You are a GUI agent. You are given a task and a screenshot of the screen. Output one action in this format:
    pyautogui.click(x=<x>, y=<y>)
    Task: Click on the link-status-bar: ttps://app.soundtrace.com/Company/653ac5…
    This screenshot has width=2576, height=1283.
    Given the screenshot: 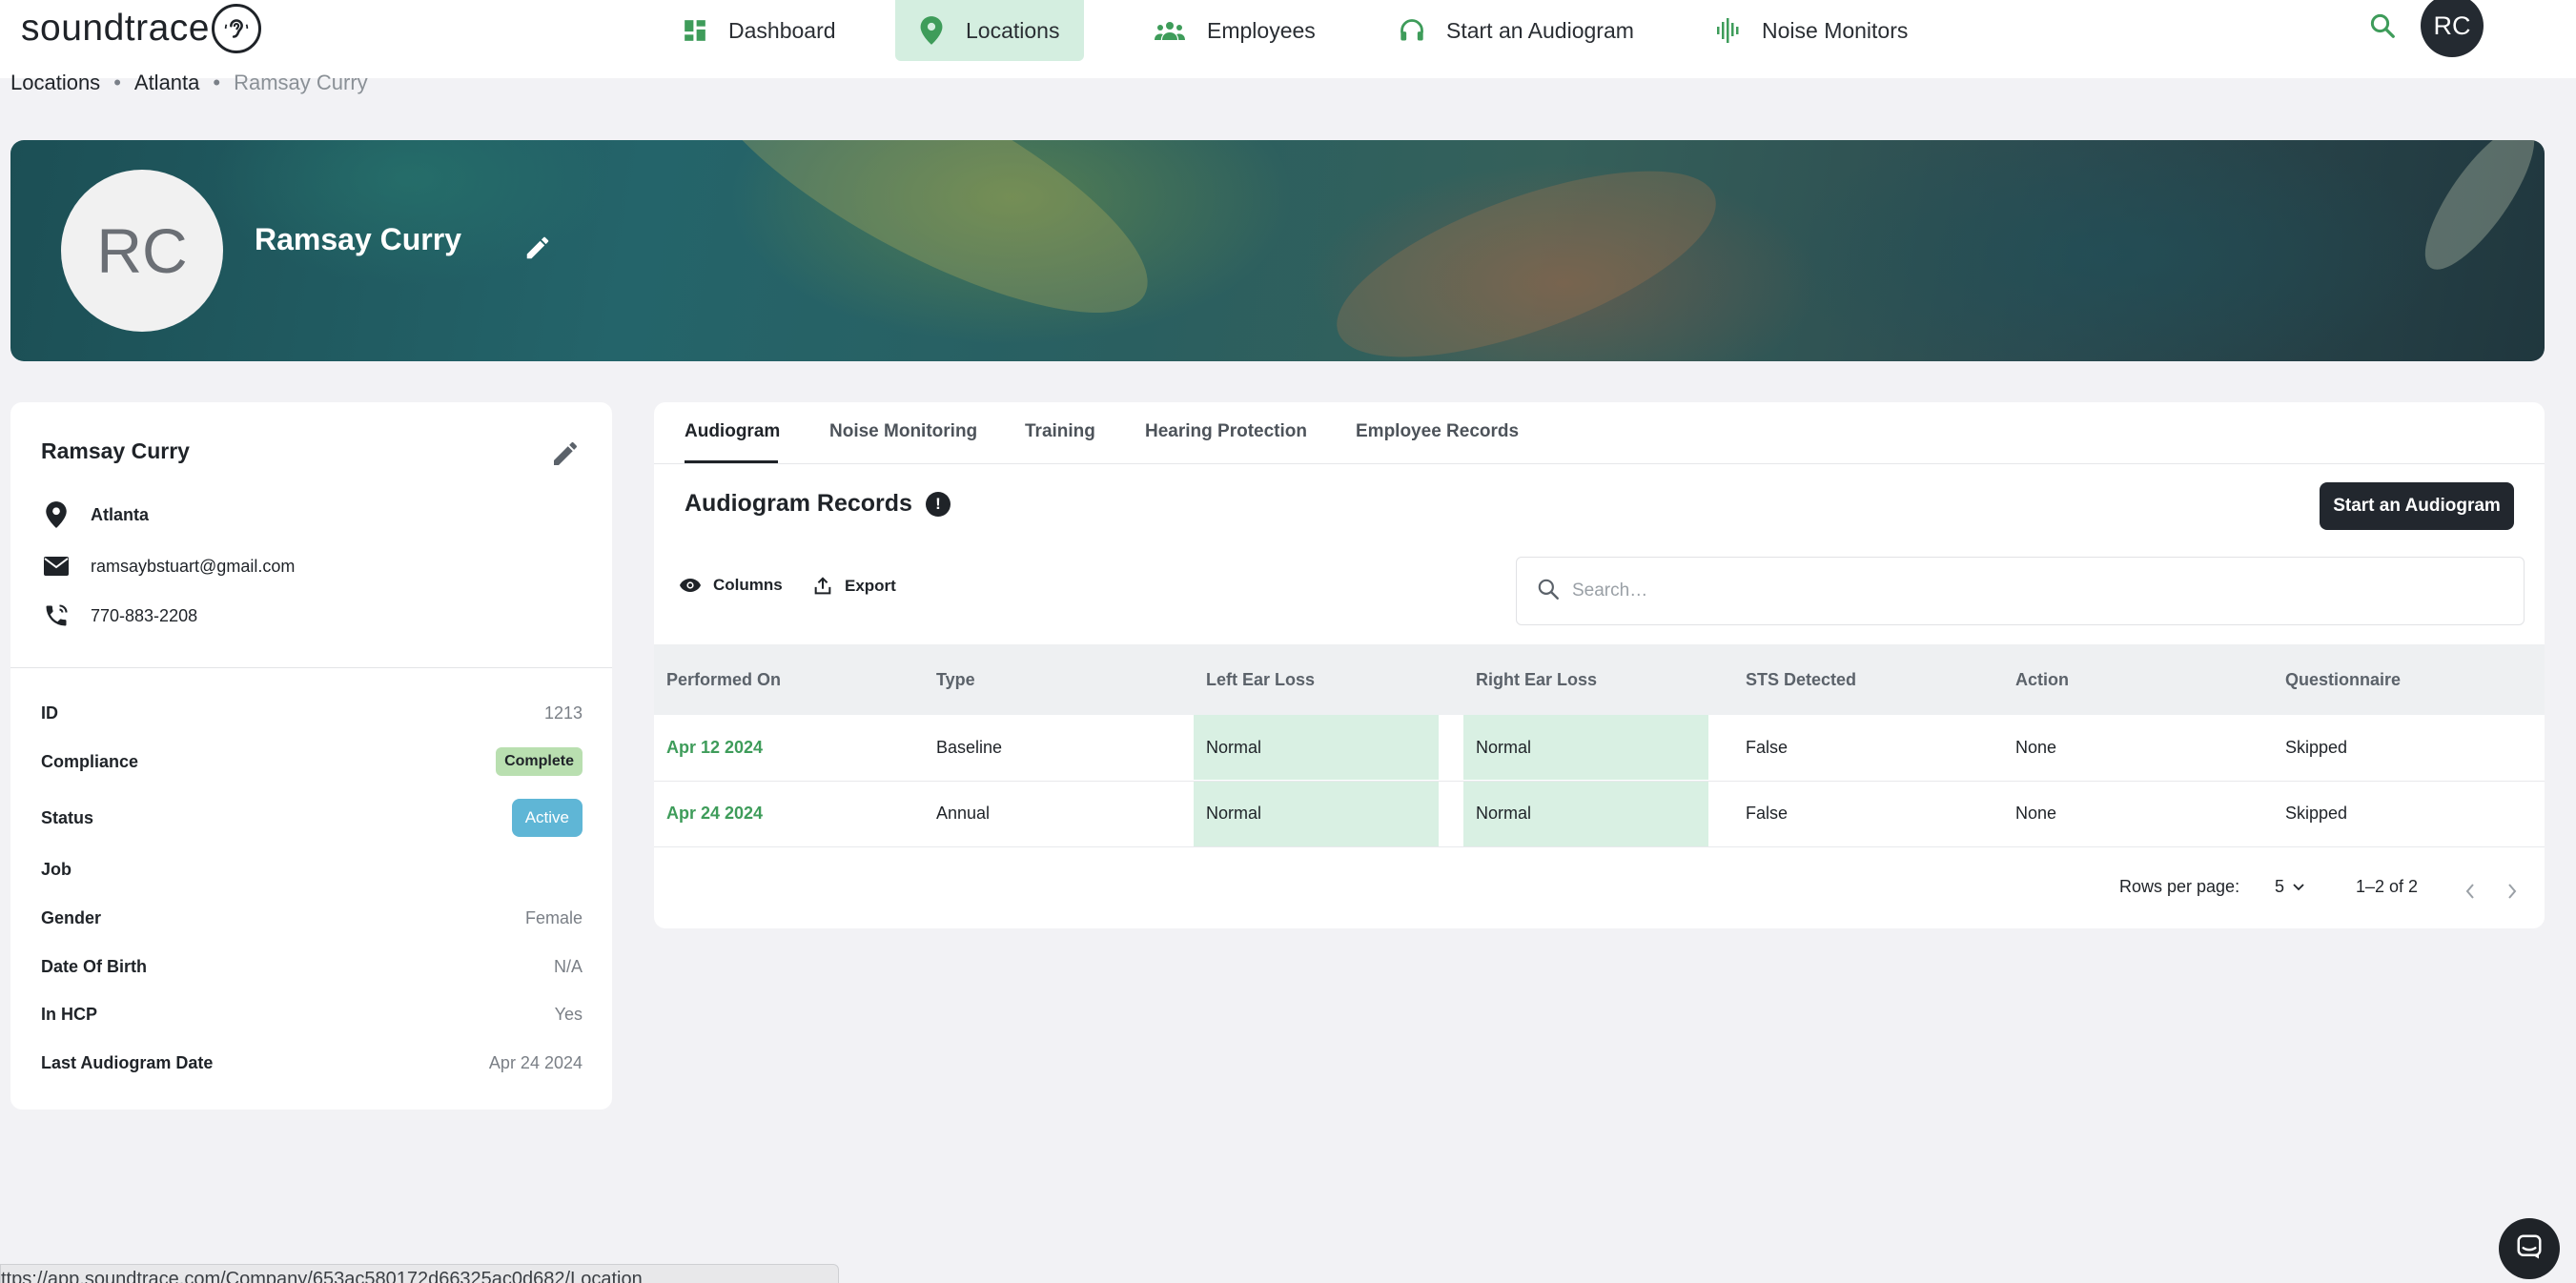 What is the action you would take?
    pyautogui.click(x=420, y=1273)
    